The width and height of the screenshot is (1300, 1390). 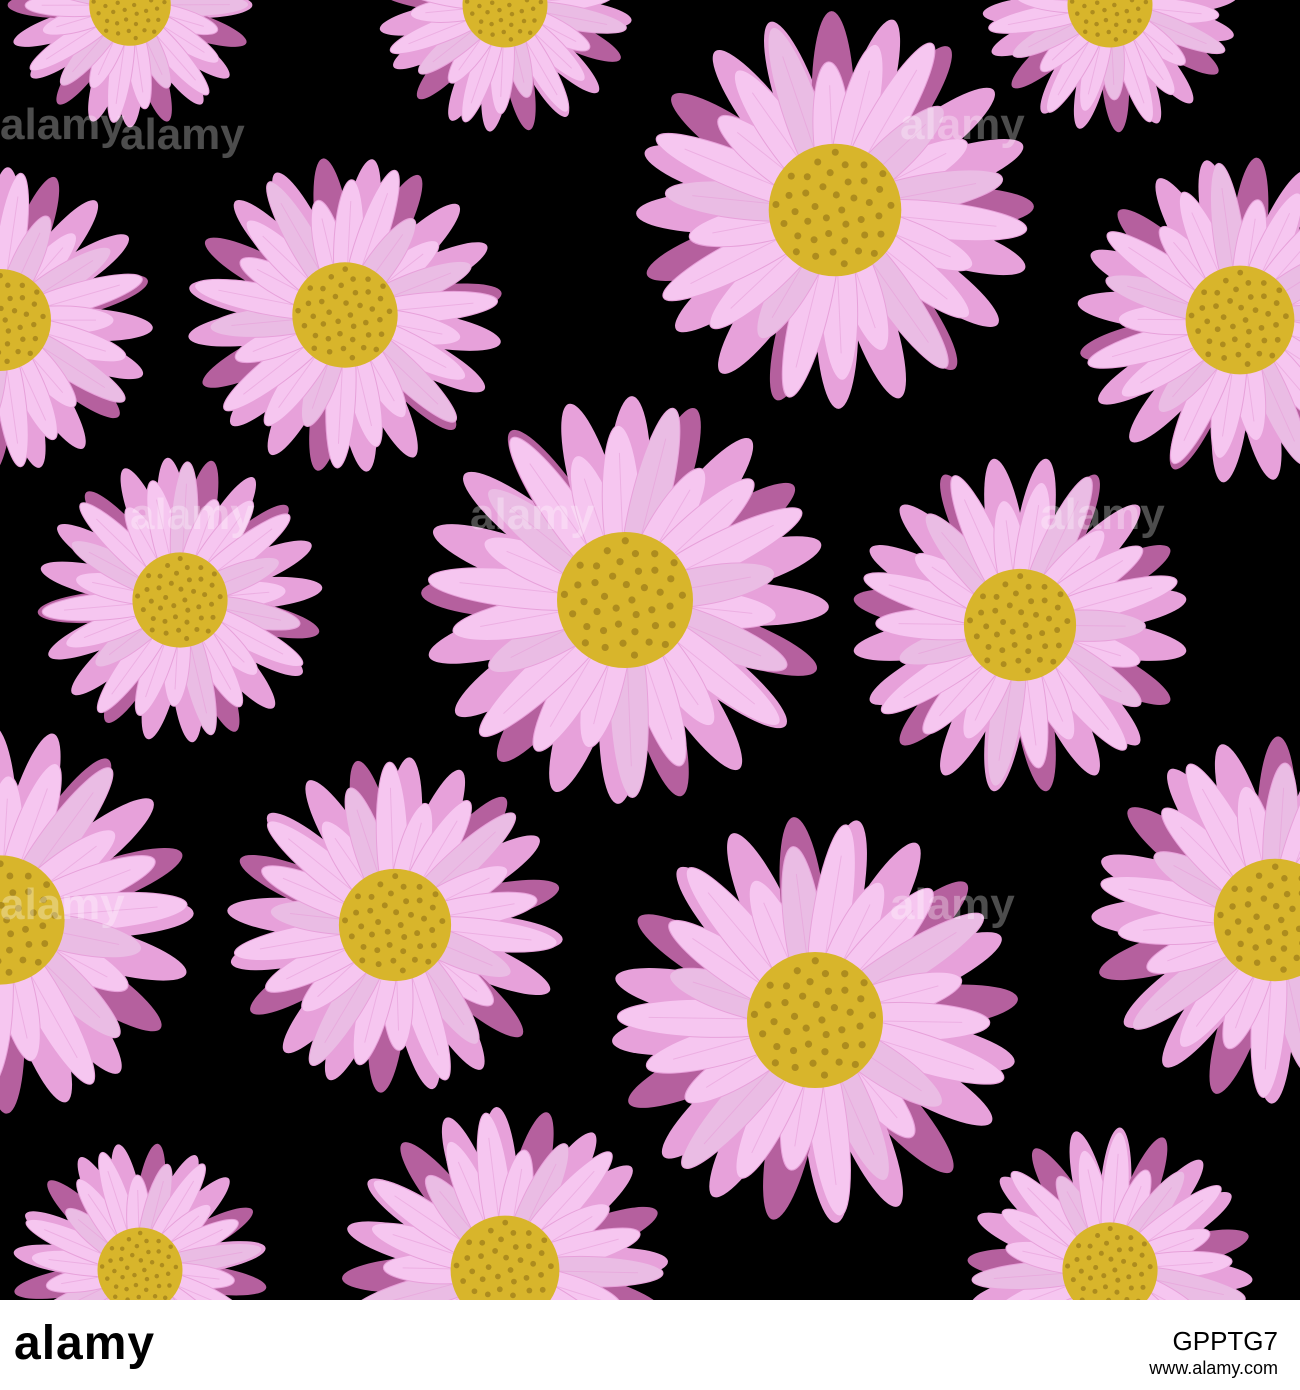 What do you see at coordinates (180, 600) in the screenshot?
I see `daisy-flower` at bounding box center [180, 600].